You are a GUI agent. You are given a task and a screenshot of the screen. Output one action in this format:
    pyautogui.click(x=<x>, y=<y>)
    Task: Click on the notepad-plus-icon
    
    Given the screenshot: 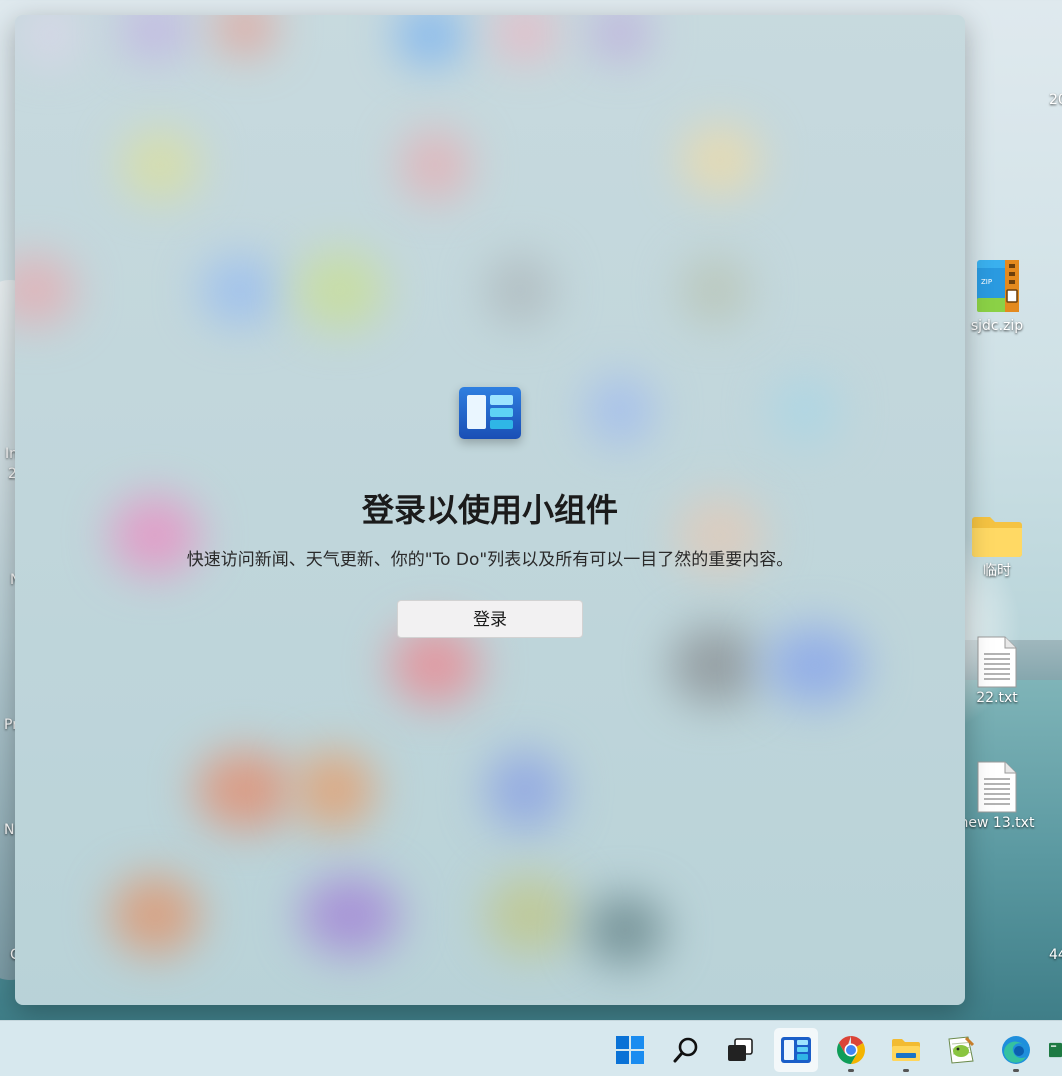 What is the action you would take?
    pyautogui.click(x=961, y=1050)
    